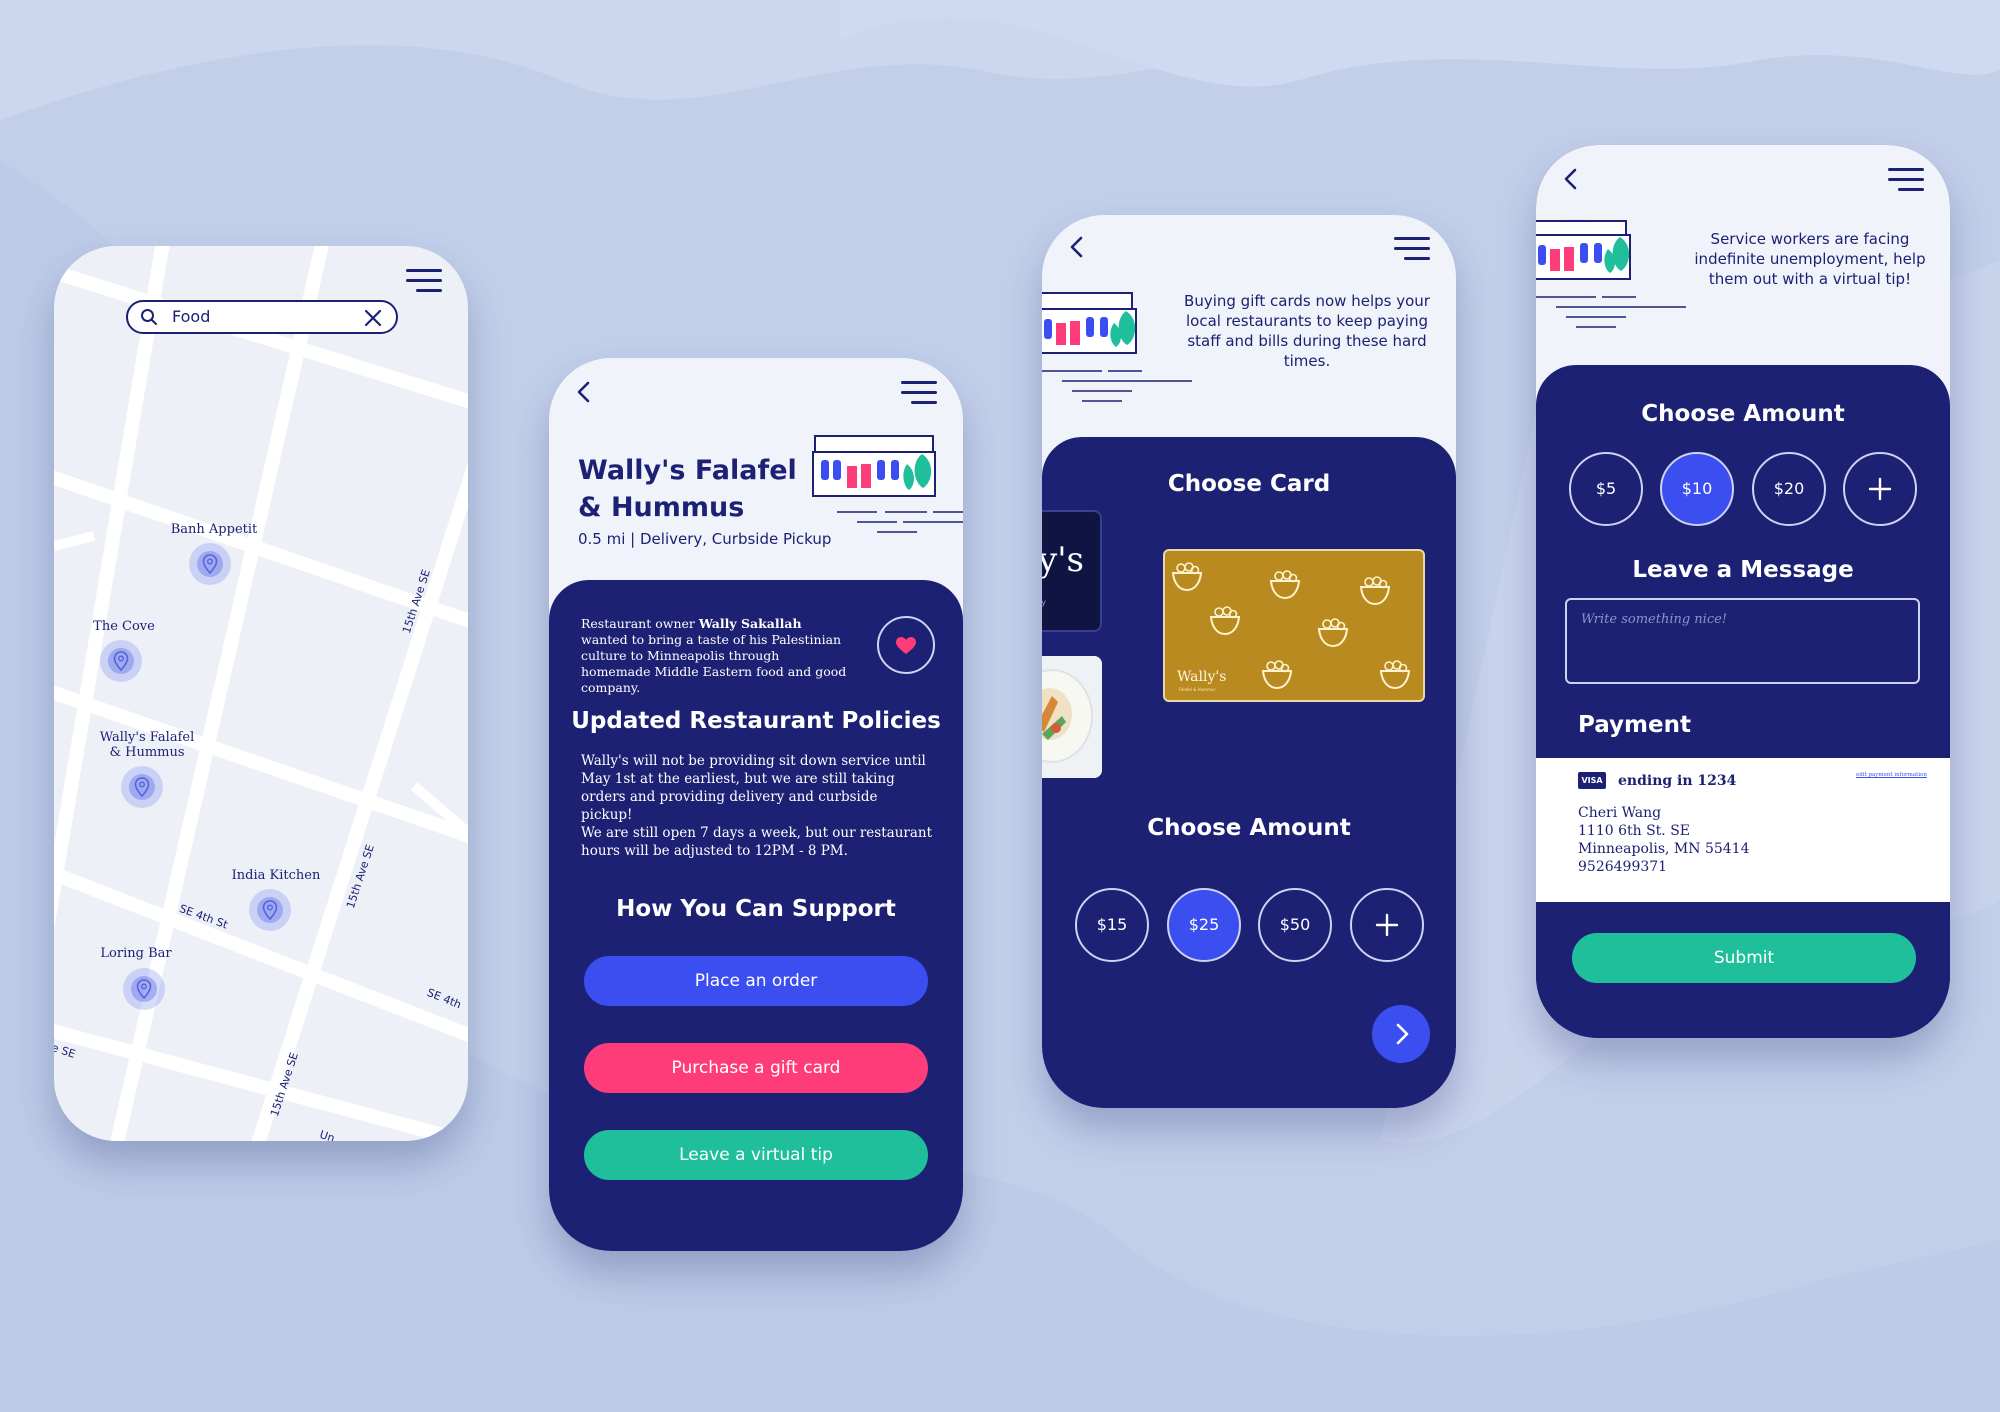 This screenshot has height=1412, width=2000. What do you see at coordinates (1634, 725) in the screenshot?
I see `payment-heading: Payment` at bounding box center [1634, 725].